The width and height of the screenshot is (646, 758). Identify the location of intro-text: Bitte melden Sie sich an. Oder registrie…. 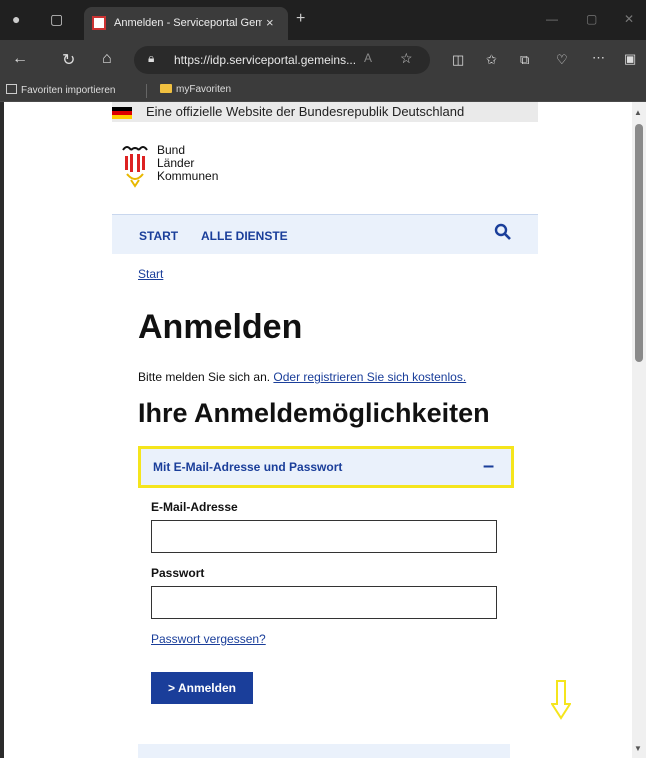
(302, 377).